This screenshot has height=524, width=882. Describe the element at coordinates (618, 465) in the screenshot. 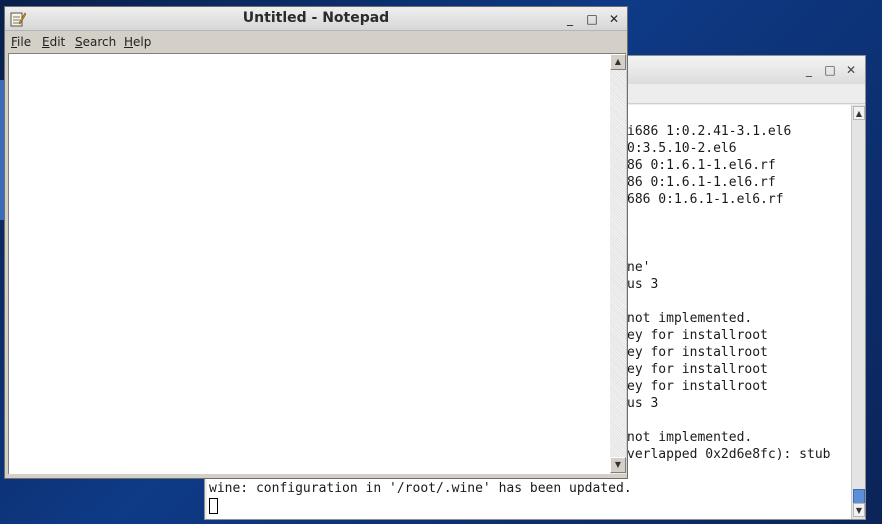

I see `notepad-scroll-down-button: ▼` at that location.